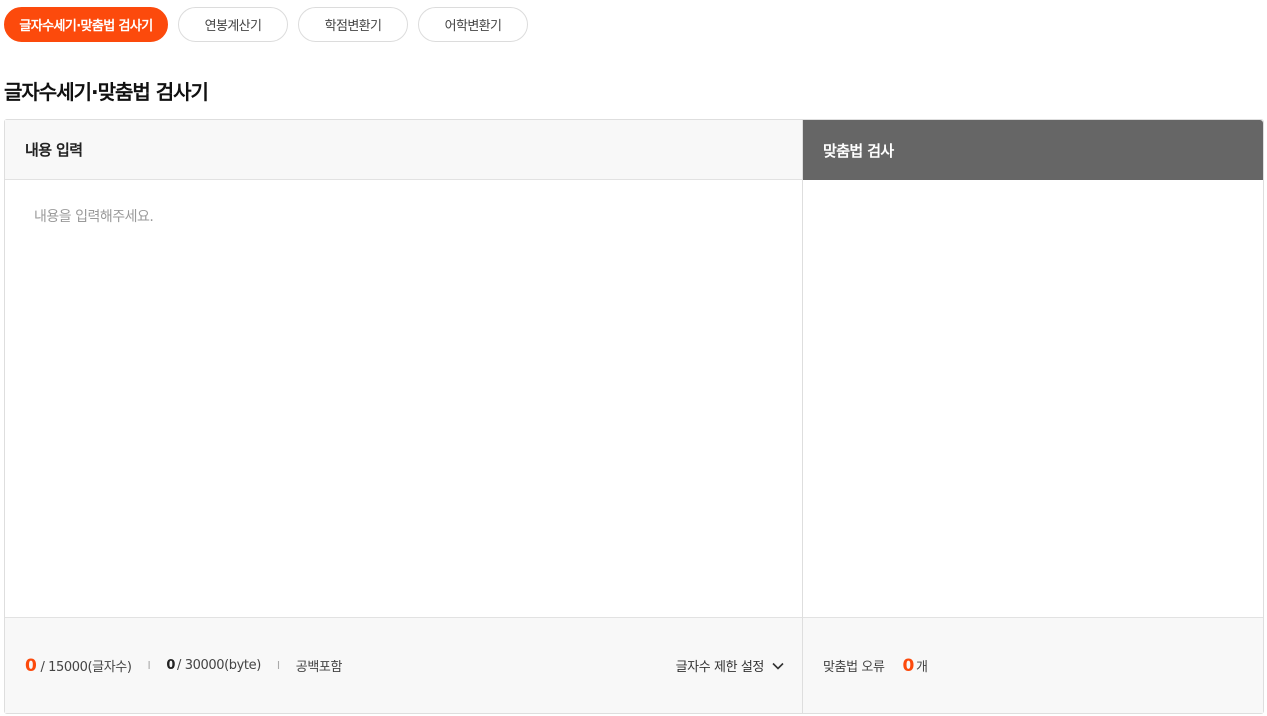 The height and width of the screenshot is (716, 1267). Describe the element at coordinates (233, 24) in the screenshot. I see `tab-salary-calculator: 연봉계산기` at that location.